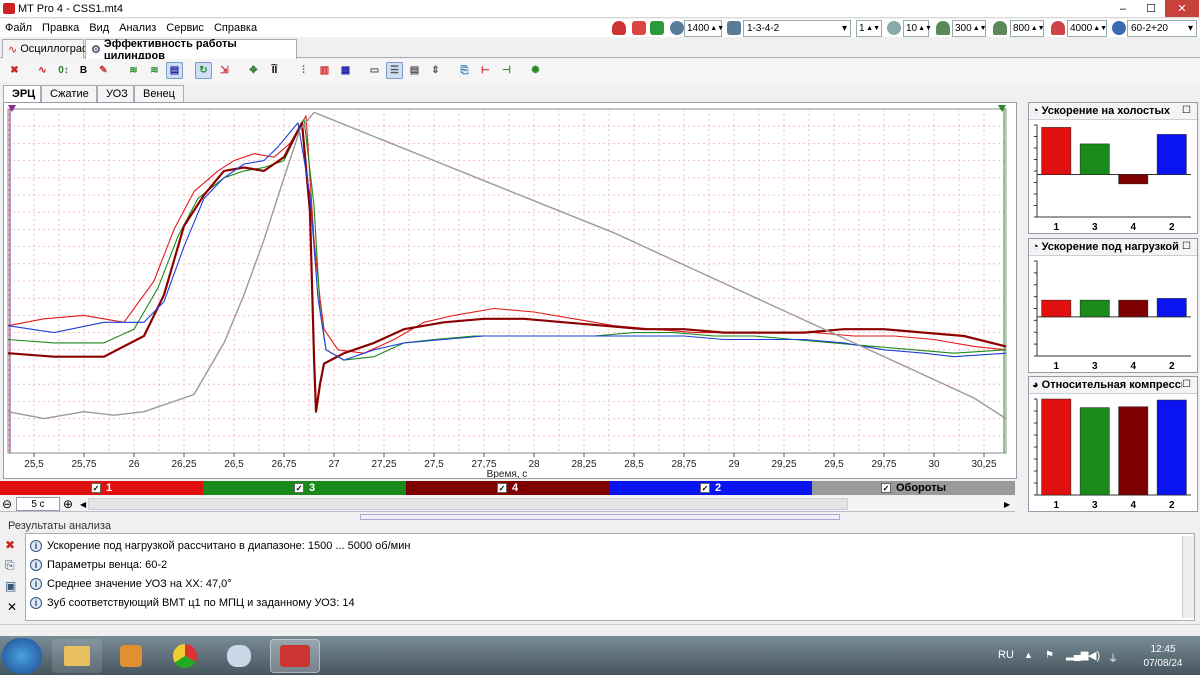 This screenshot has height=675, width=1200. I want to click on italic-scale-button: ĨĪ, so click(274, 70).